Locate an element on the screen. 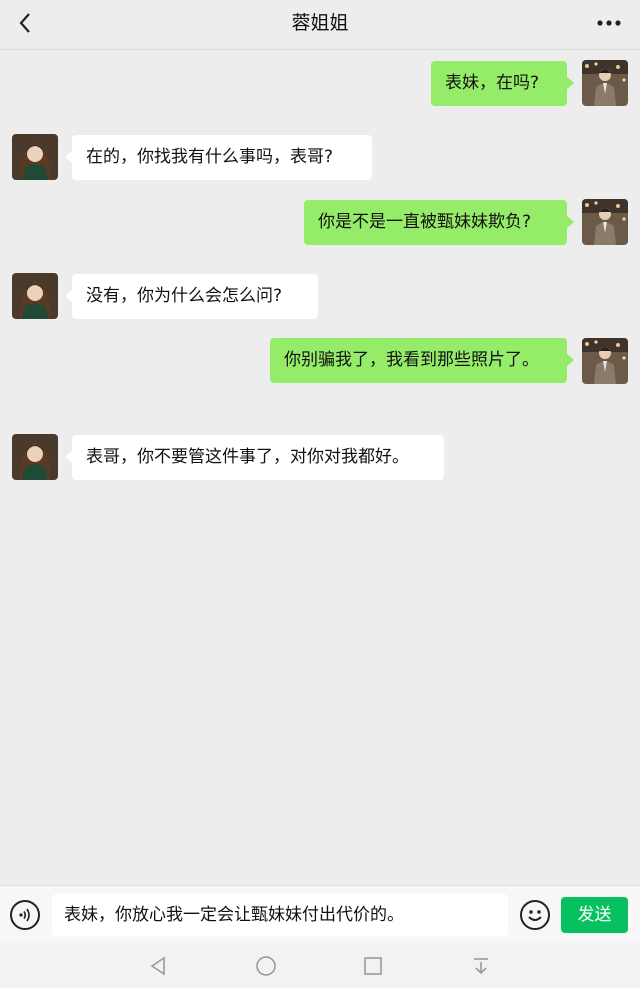  emoji-button is located at coordinates (535, 915).